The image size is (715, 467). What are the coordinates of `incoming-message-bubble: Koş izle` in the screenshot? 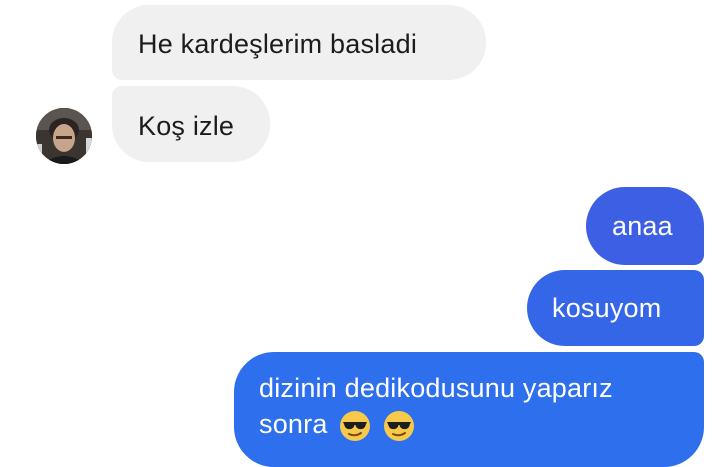 It's located at (191, 124).